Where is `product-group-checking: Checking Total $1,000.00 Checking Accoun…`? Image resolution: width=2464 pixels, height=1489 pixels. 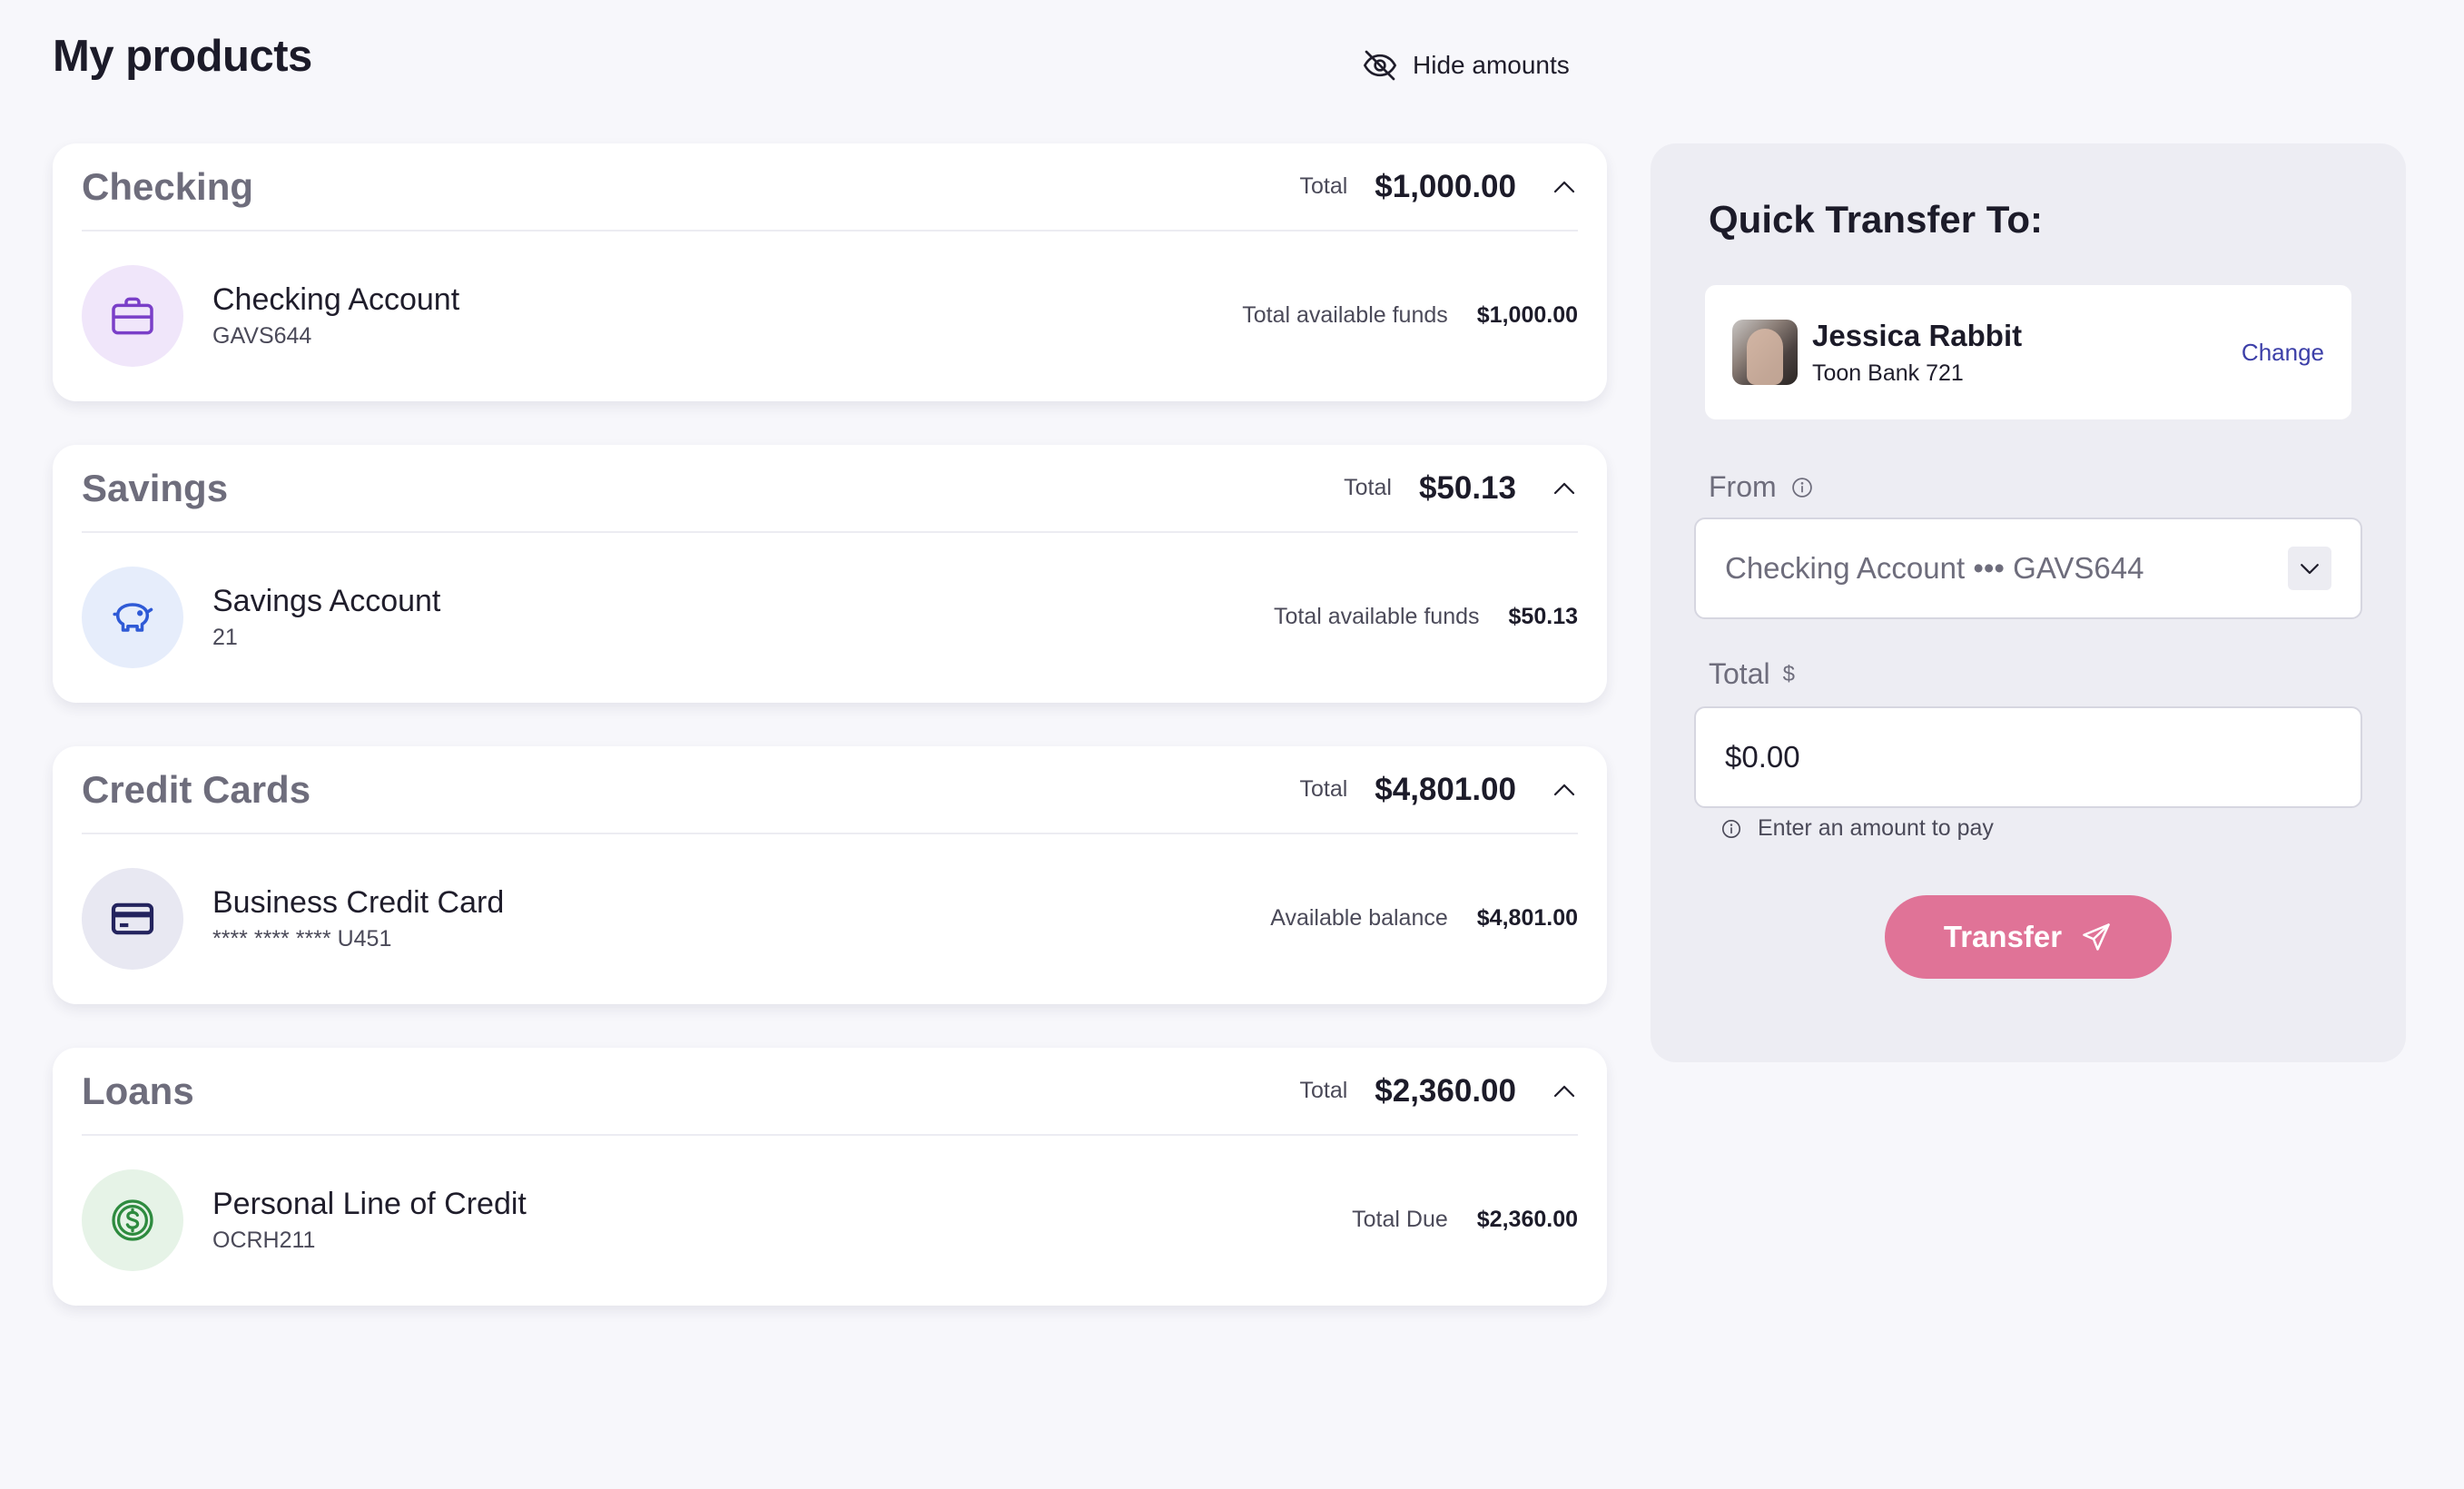 product-group-checking: Checking Total $1,000.00 Checking Accoun… is located at coordinates (830, 272).